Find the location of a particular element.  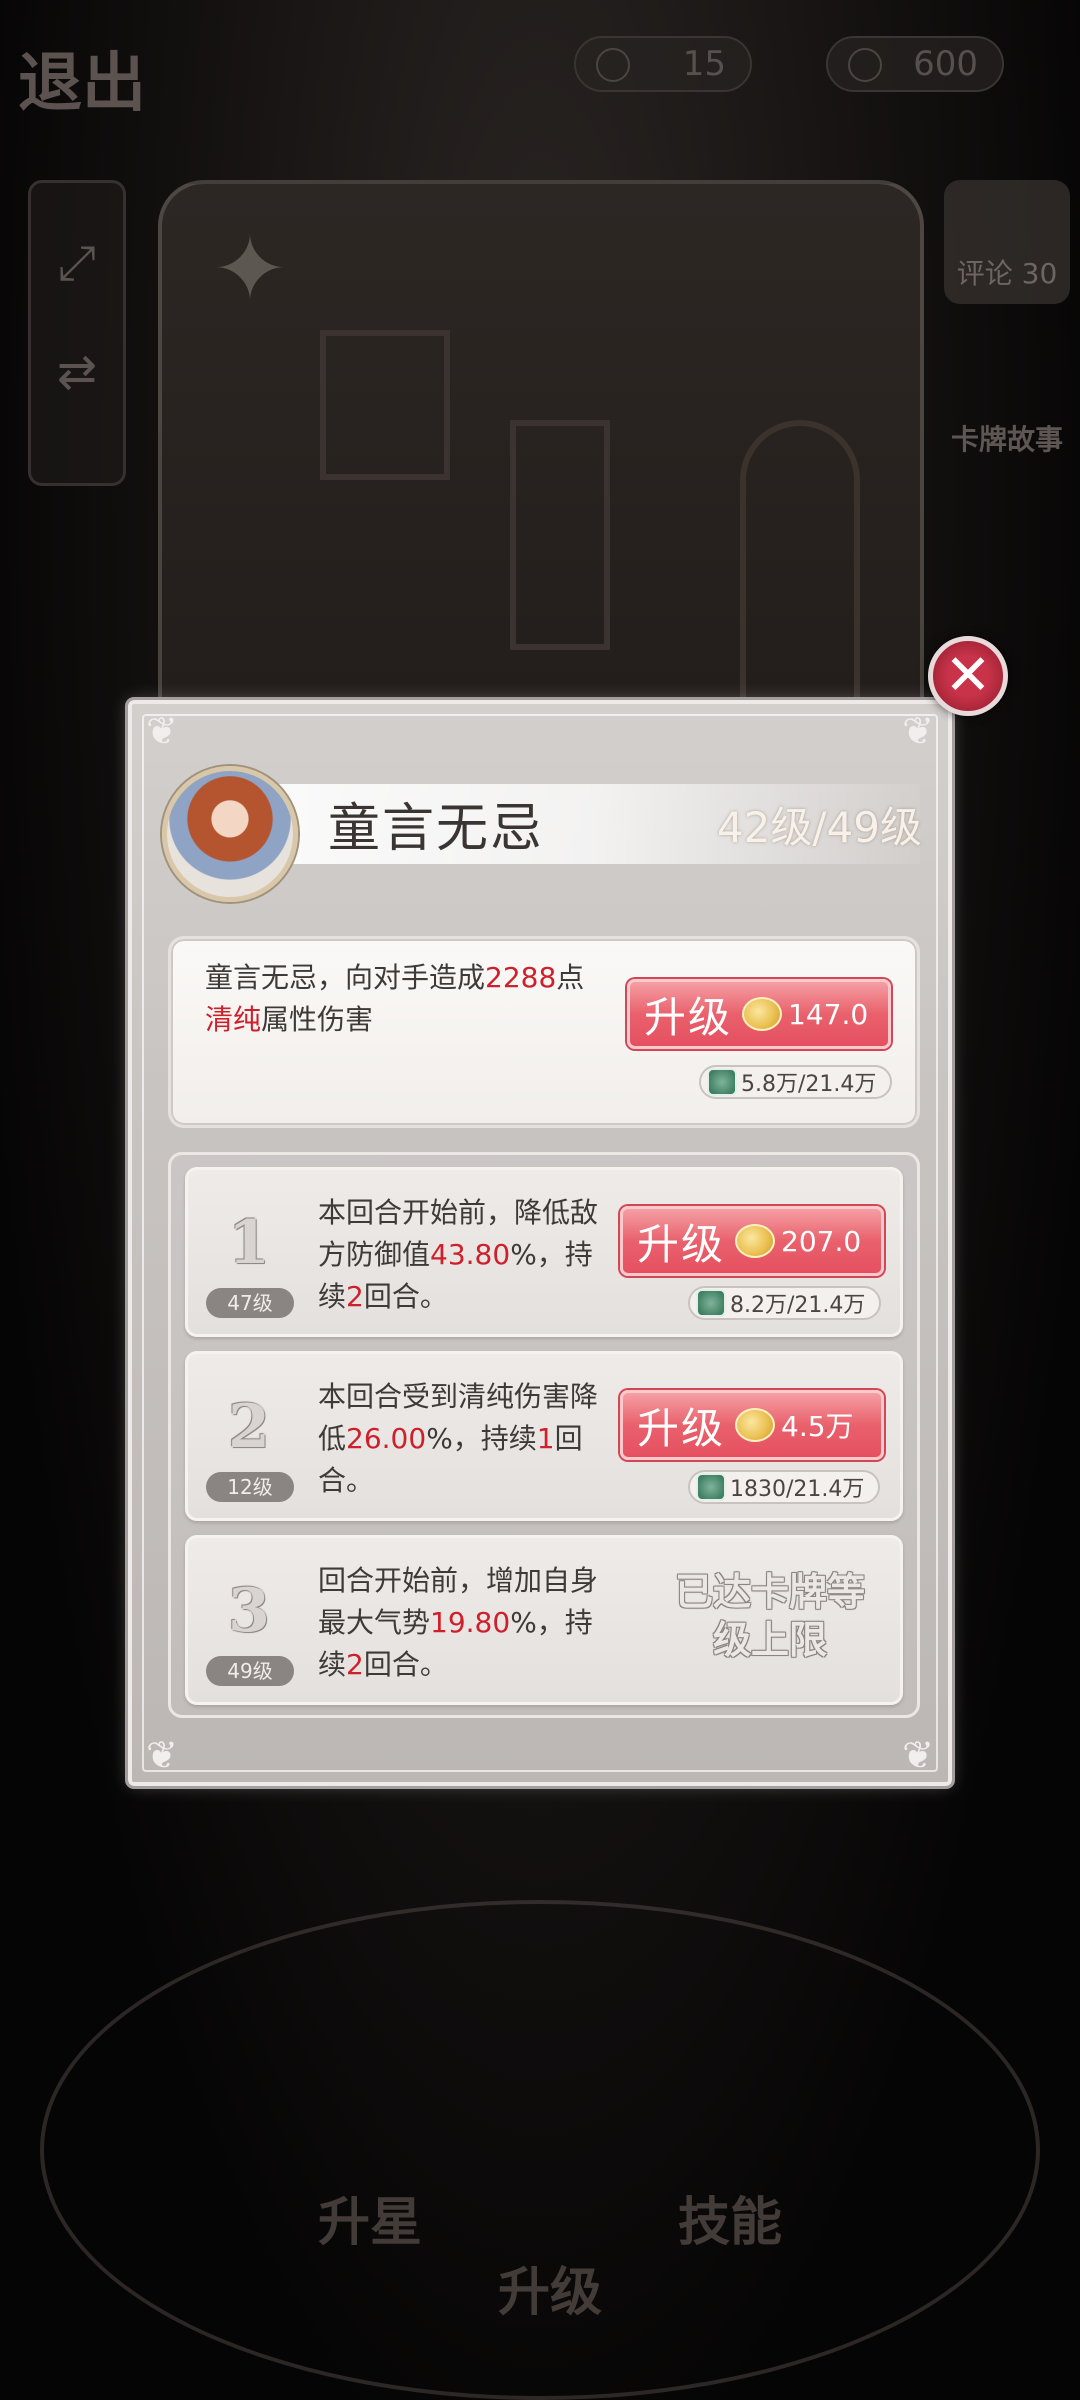

upgrade-cost: 207.0 is located at coordinates (821, 1241).